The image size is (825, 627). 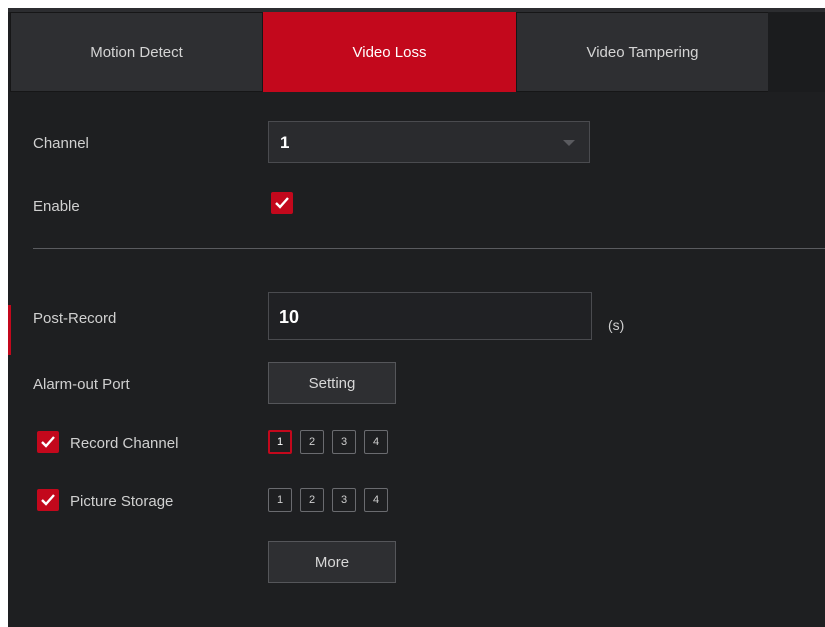 I want to click on record-channel-4: 4, so click(x=376, y=442).